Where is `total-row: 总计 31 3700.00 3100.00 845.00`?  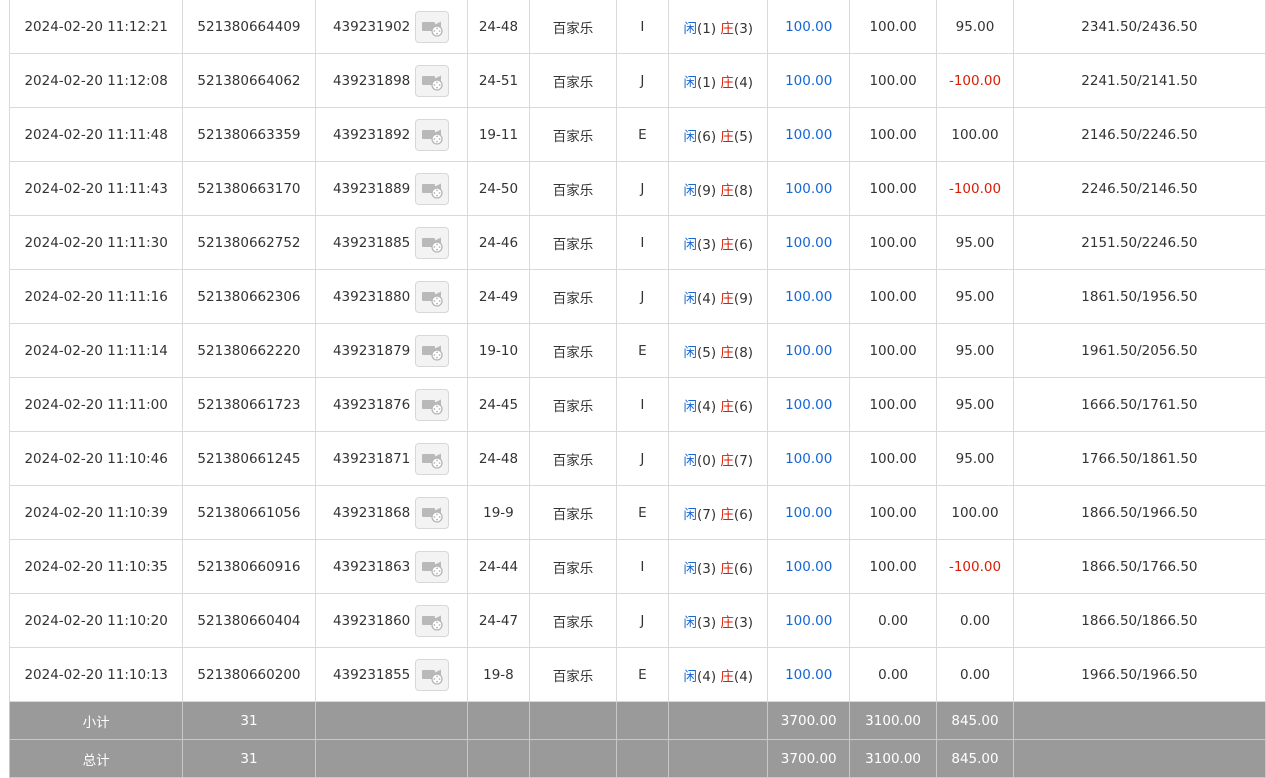 total-row: 总计 31 3700.00 3100.00 845.00 is located at coordinates (637, 758).